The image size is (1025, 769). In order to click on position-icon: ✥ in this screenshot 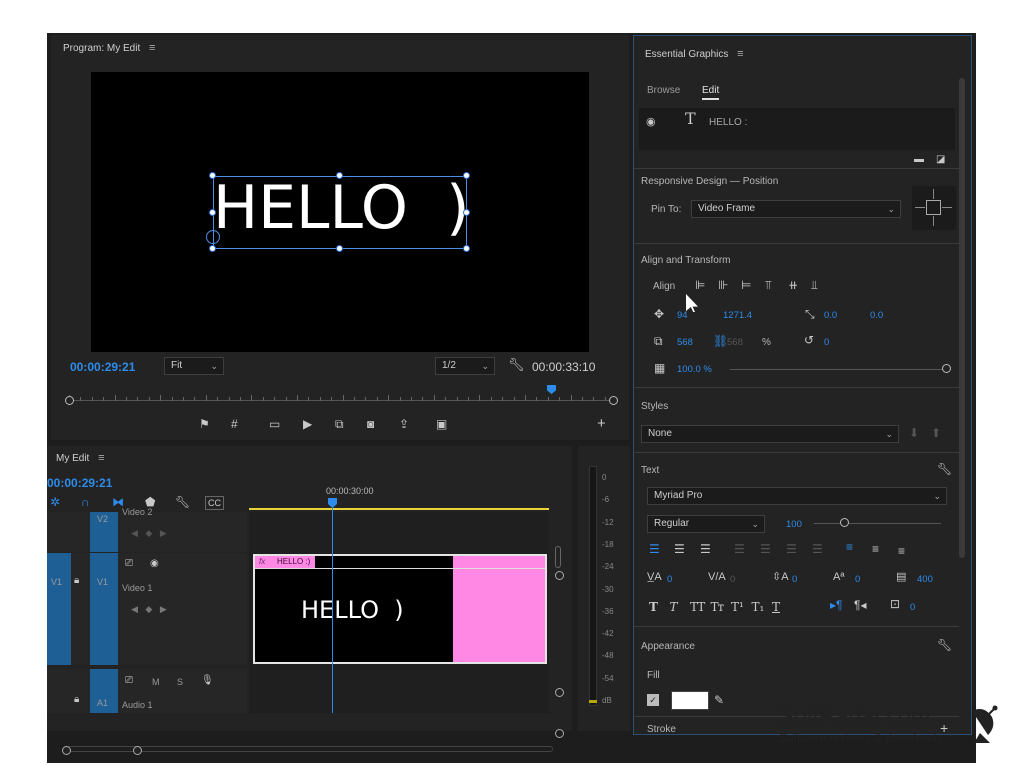, I will do `click(659, 314)`.